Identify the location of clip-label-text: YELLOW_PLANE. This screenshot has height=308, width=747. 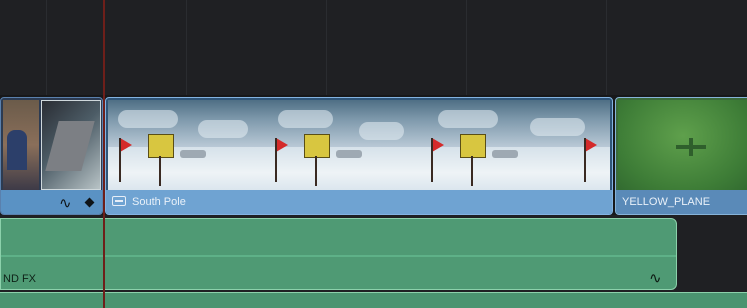
(666, 202).